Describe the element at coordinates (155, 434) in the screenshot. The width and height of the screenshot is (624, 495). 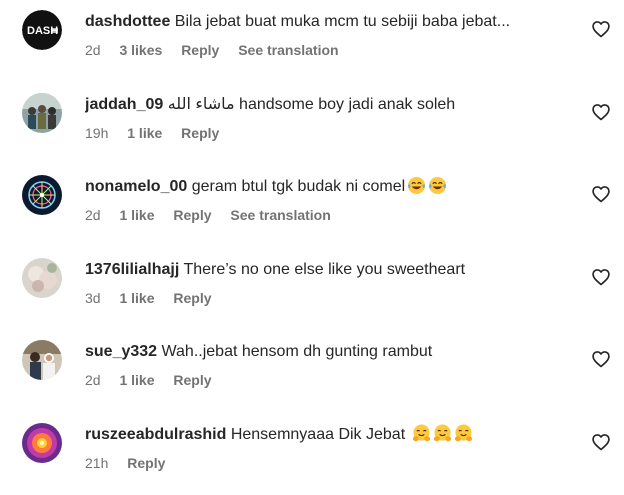
I see `comment-username: ruszeeabdulrashid` at that location.